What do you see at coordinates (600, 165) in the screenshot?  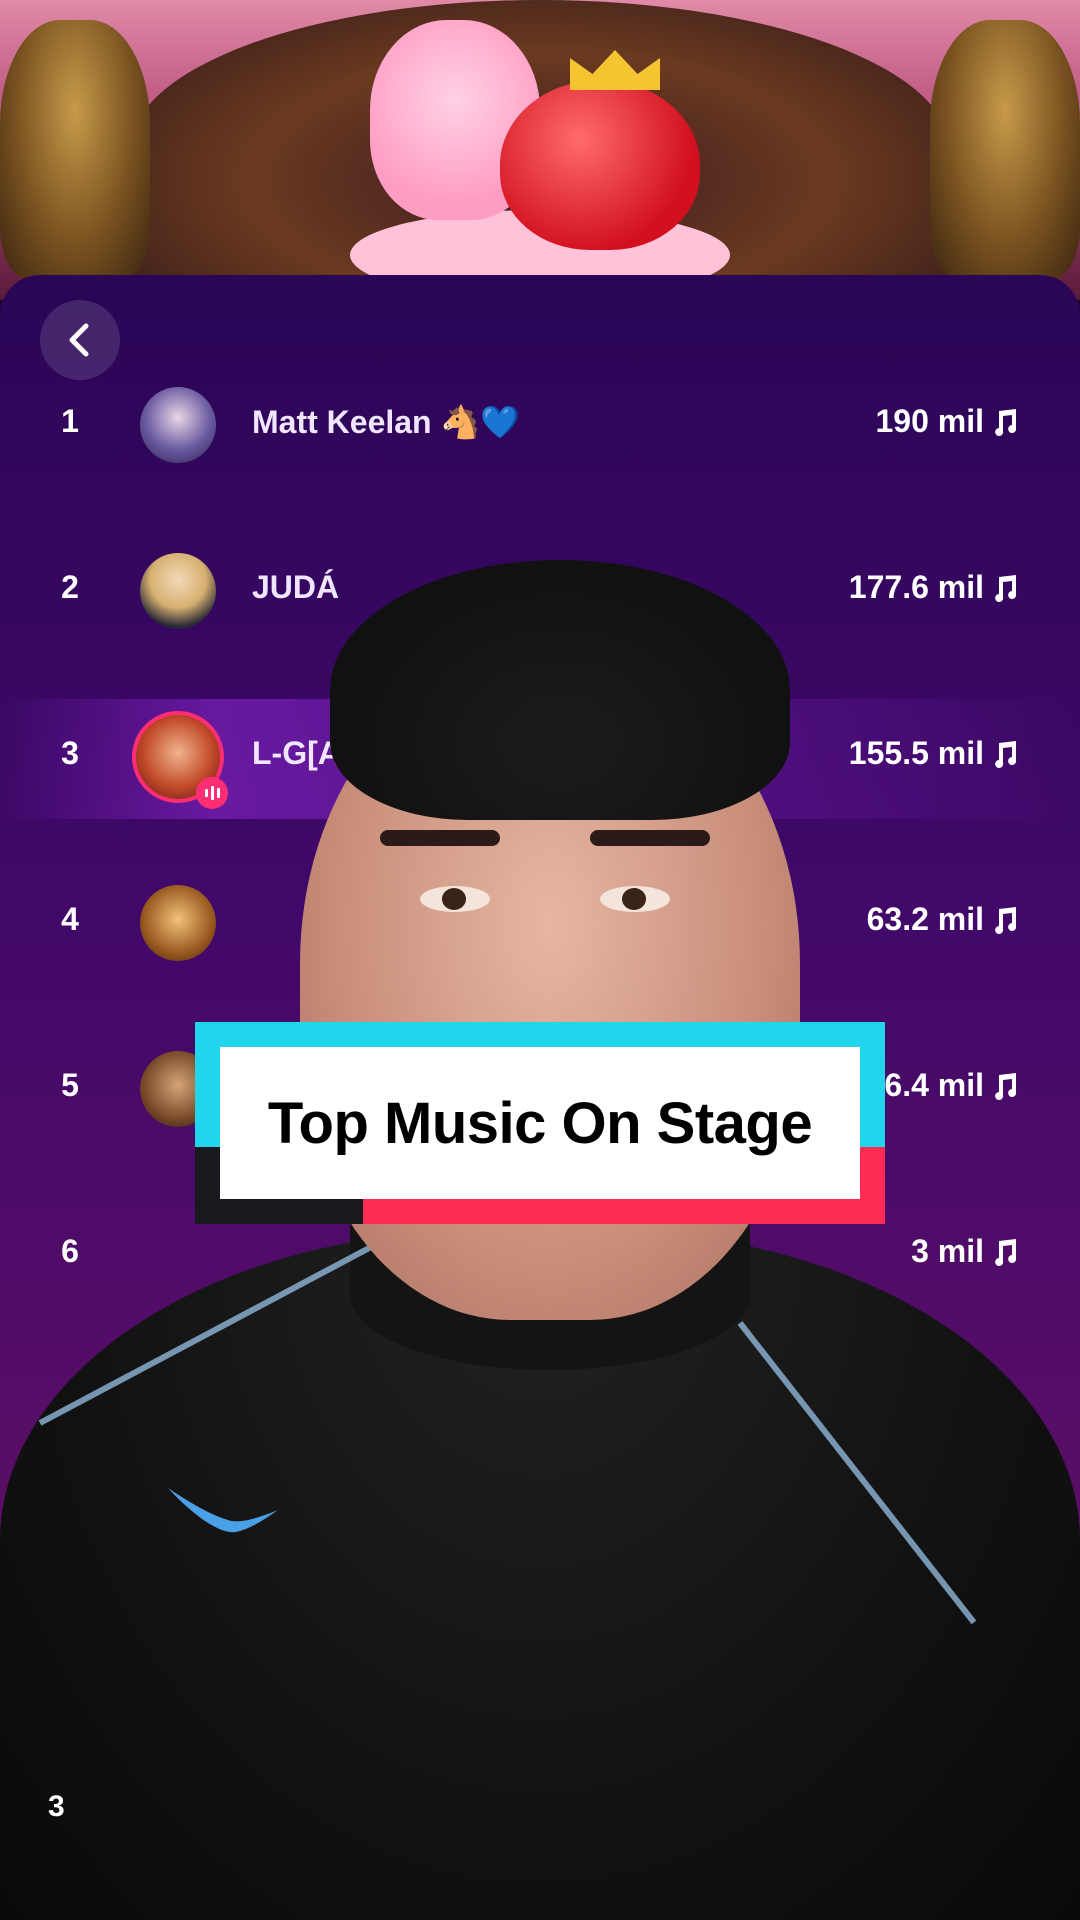 I see `heart-character-image` at bounding box center [600, 165].